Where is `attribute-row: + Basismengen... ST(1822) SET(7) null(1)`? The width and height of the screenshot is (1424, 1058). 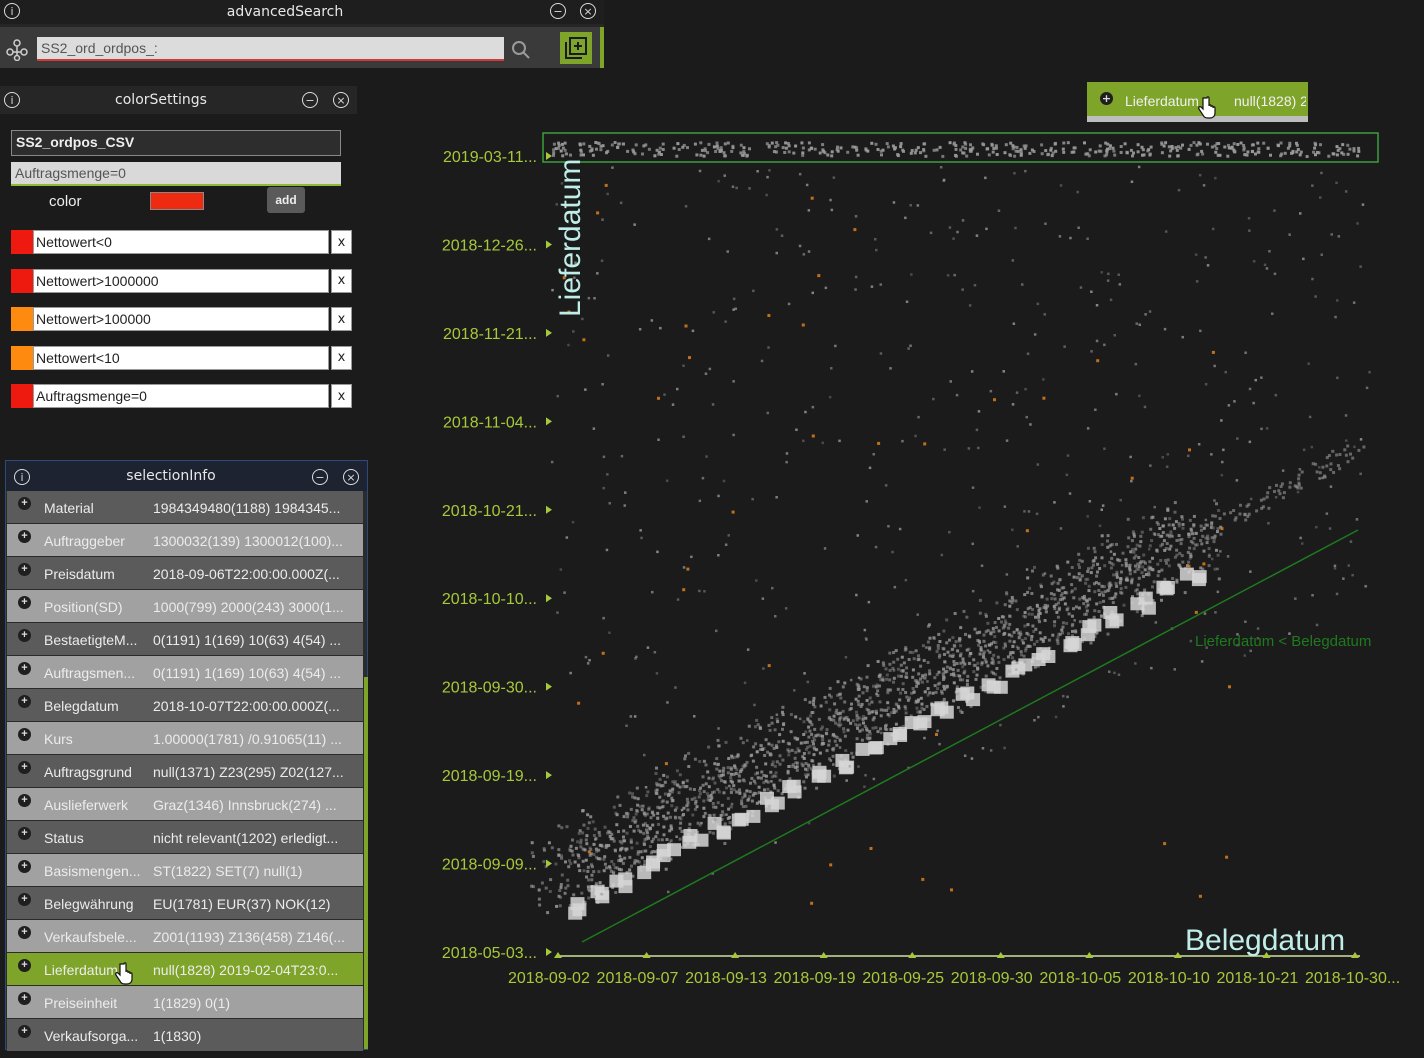 attribute-row: + Basismengen... ST(1822) SET(7) null(1) is located at coordinates (185, 870).